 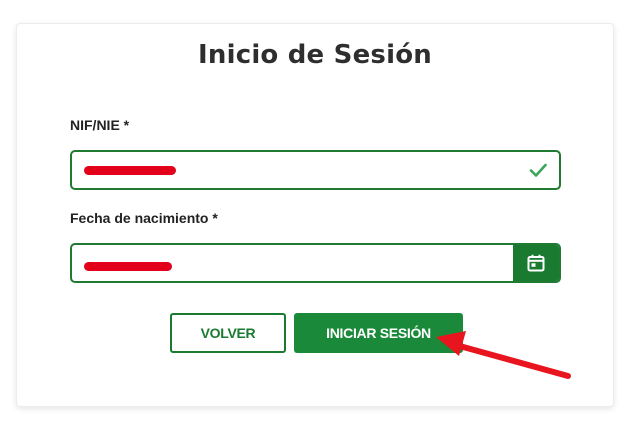 I want to click on nif-field, so click(x=315, y=170).